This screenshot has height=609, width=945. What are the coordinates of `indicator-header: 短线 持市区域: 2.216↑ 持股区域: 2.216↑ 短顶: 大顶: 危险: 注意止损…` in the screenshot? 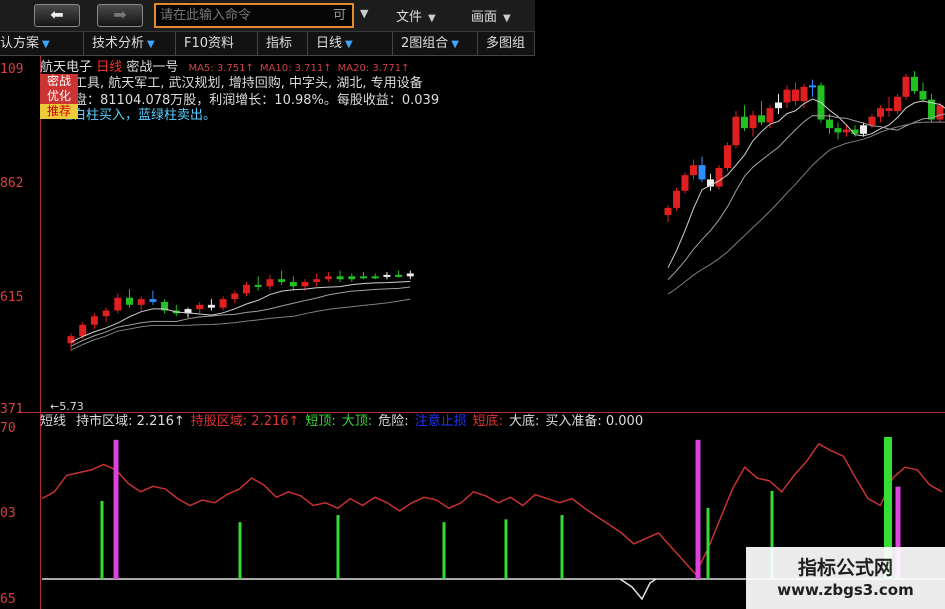 It's located at (344, 422).